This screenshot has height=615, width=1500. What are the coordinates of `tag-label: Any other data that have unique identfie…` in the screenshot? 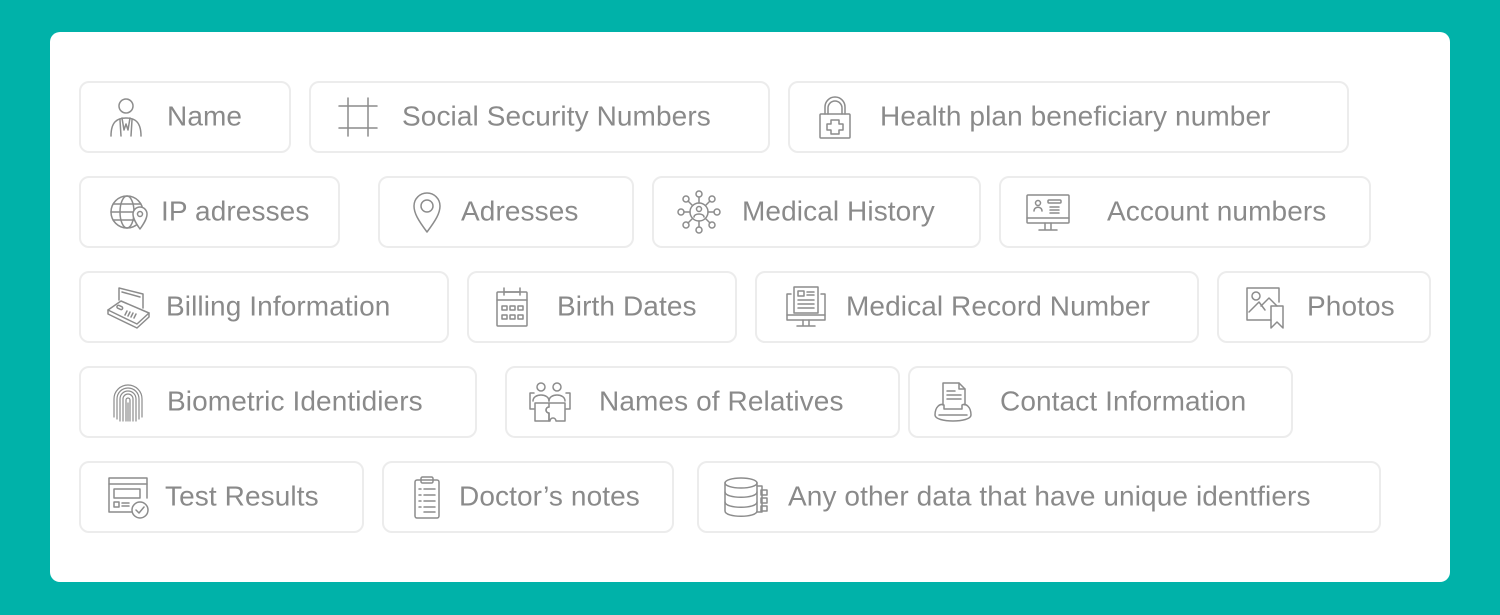 It's located at (1049, 496).